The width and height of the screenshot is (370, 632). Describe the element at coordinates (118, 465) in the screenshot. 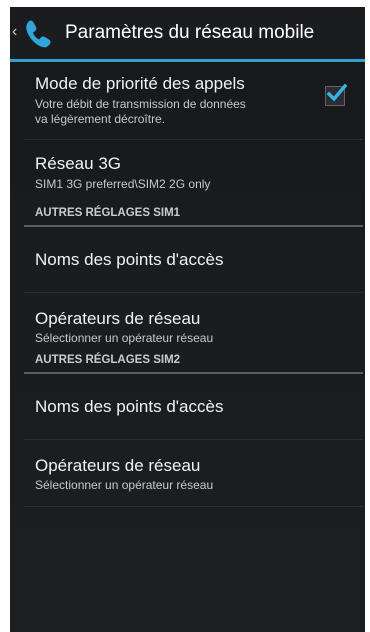

I see `sim2-operators-title: Opérateurs de réseau` at that location.